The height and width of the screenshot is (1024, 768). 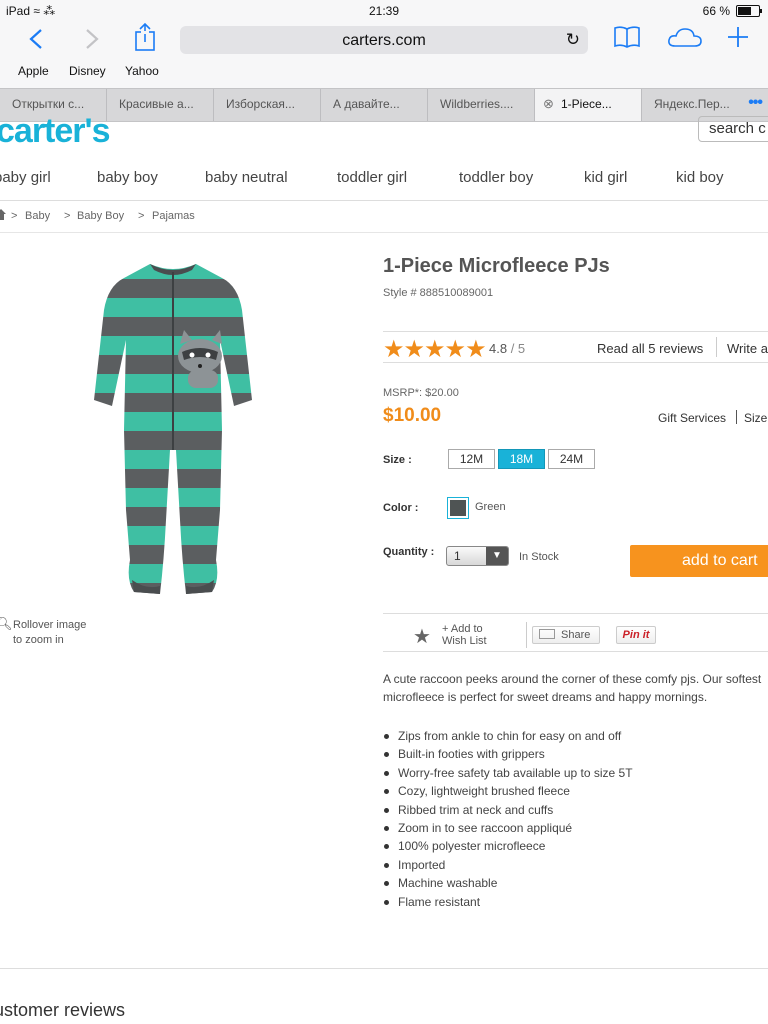 What do you see at coordinates (173, 216) in the screenshot?
I see `breadcrumb-pajamas: Pajamas` at bounding box center [173, 216].